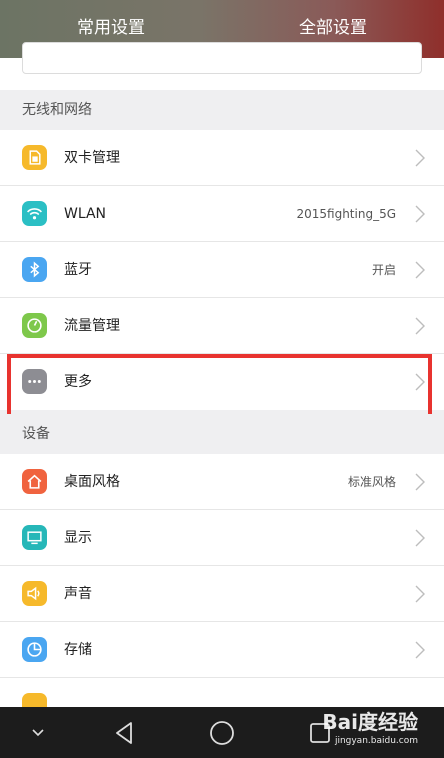  I want to click on watermark: Bai度经验 jingyan.baidu.com, so click(370, 728).